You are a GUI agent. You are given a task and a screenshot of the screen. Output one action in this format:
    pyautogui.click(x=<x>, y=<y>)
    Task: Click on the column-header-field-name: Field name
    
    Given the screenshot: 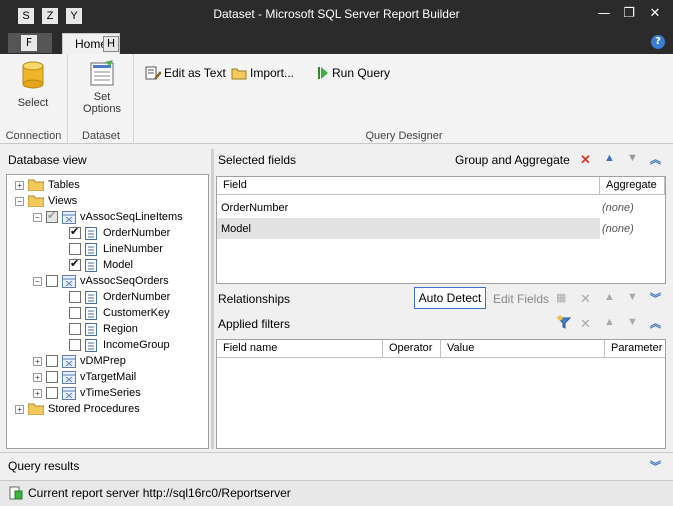 What is the action you would take?
    pyautogui.click(x=300, y=349)
    